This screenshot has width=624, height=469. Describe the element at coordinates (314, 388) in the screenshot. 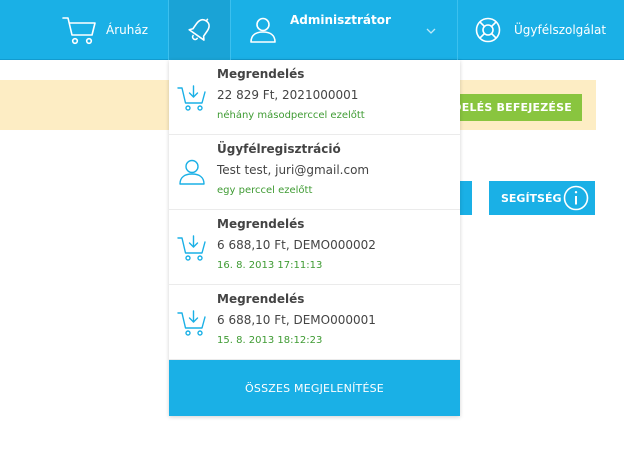

I see `show-all-notifications-button: ÖSSZES MEGJELENÍTÉSE` at that location.